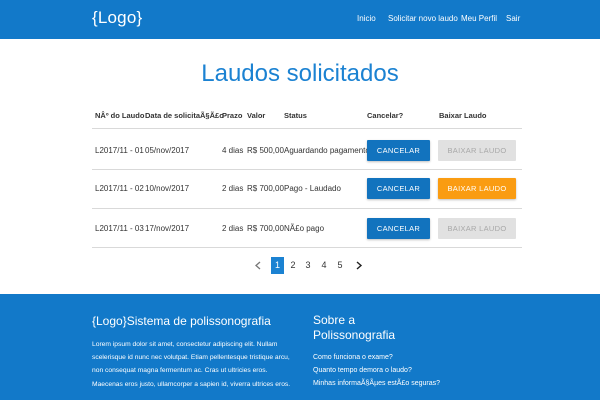 This screenshot has width=600, height=400. I want to click on nav-link-sair: Sair, so click(513, 18).